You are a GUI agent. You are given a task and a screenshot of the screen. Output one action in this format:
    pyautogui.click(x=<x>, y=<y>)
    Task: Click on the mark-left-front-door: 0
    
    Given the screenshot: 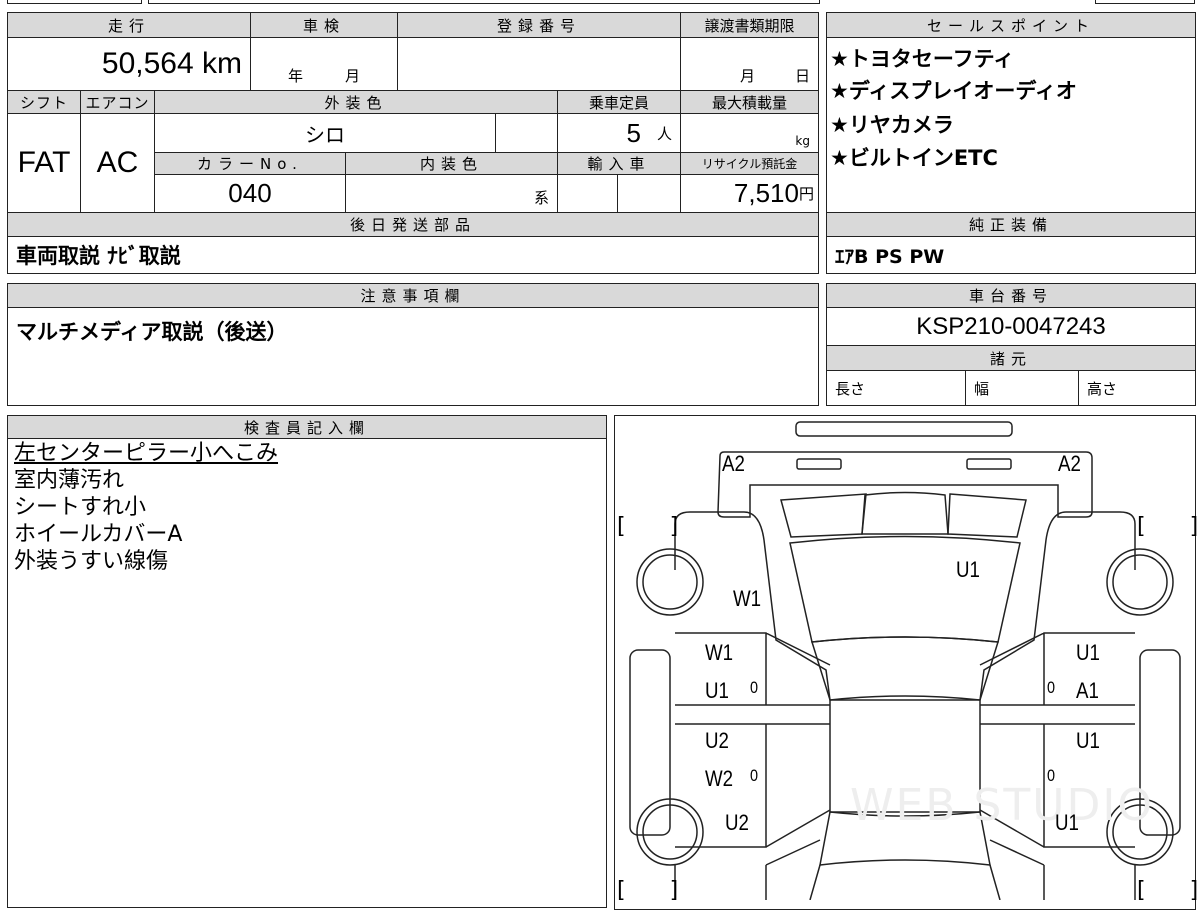 What is the action you would take?
    pyautogui.click(x=754, y=687)
    